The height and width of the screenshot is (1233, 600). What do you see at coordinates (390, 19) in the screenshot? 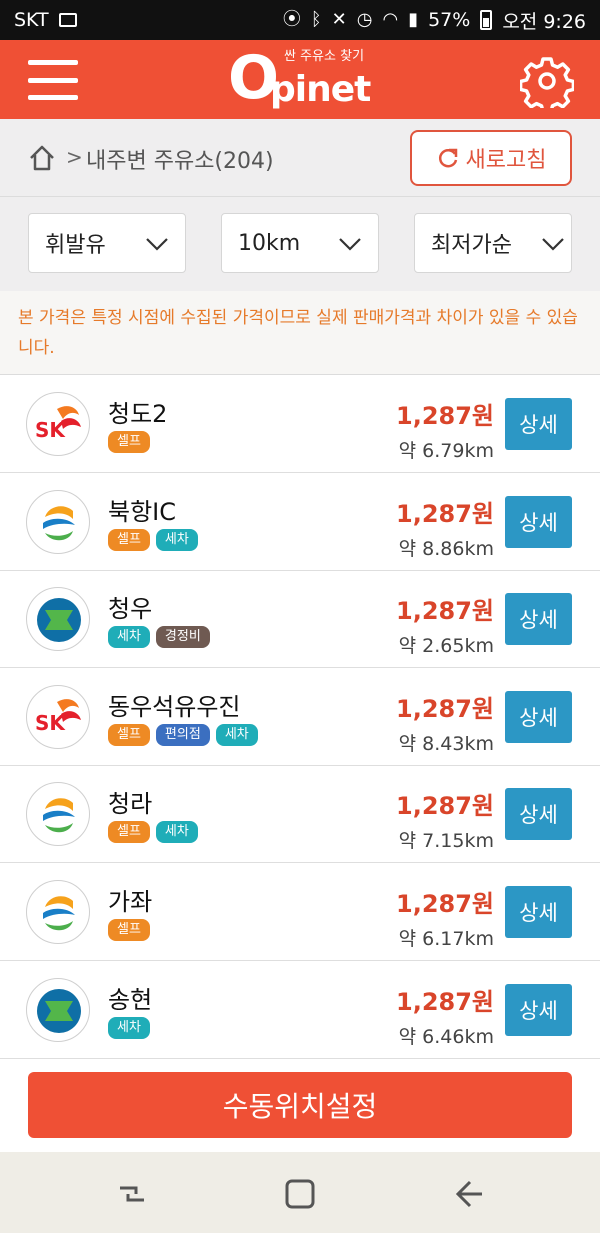
I see `wifi-icon: ◠` at bounding box center [390, 19].